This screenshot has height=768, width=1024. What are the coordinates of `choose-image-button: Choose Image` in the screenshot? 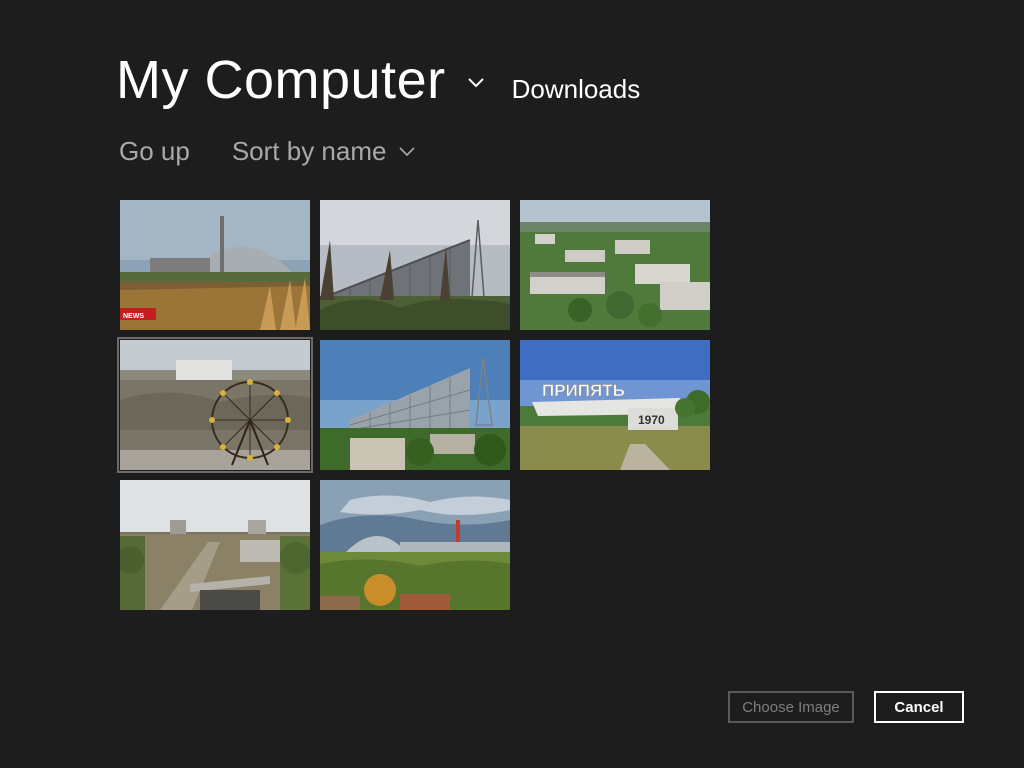 It's located at (791, 707).